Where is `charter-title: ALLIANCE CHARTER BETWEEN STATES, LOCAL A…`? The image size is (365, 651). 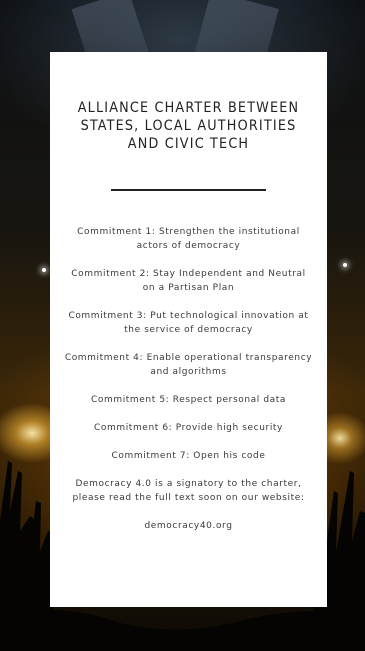 charter-title: ALLIANCE CHARTER BETWEEN STATES, LOCAL A… is located at coordinates (188, 126).